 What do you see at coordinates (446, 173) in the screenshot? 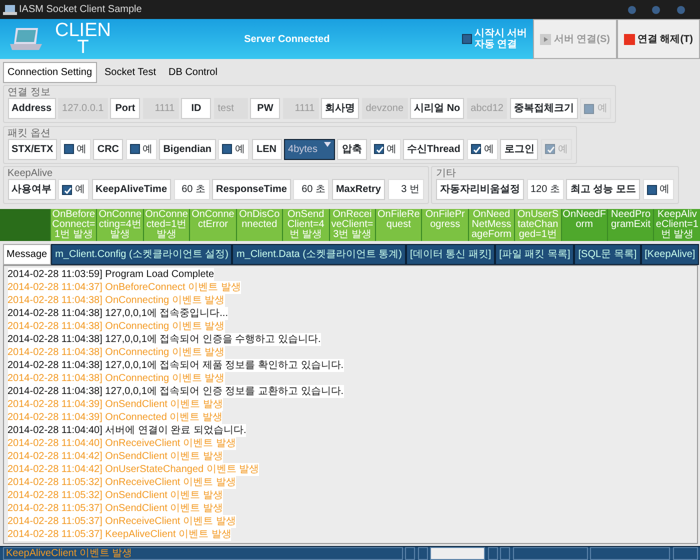
I see `group-title: 기타` at bounding box center [446, 173].